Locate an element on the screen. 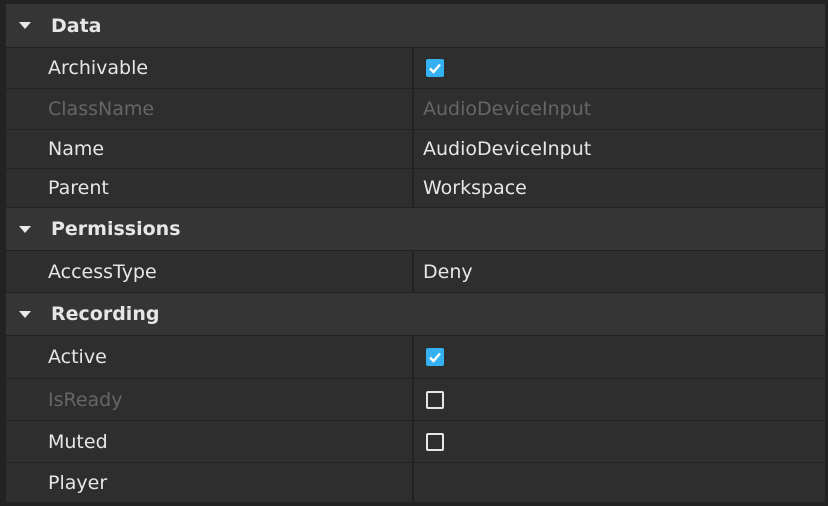 This screenshot has height=506, width=828. property-row-accesstype: AccessType Deny is located at coordinates (415, 271).